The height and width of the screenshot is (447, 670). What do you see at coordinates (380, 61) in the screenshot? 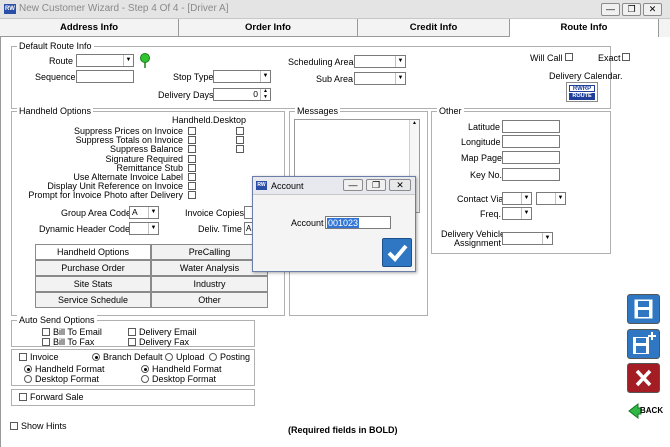
I see `scheduling-area-select: ▼` at bounding box center [380, 61].